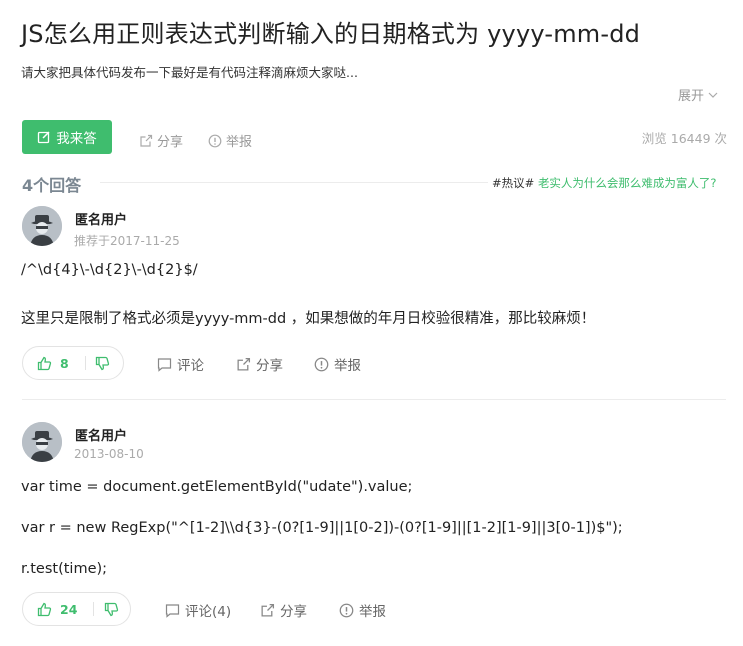  I want to click on question-title: JS怎么用正则表达式判断输入的日期格式为 yyyy-mm-dd, so click(331, 34).